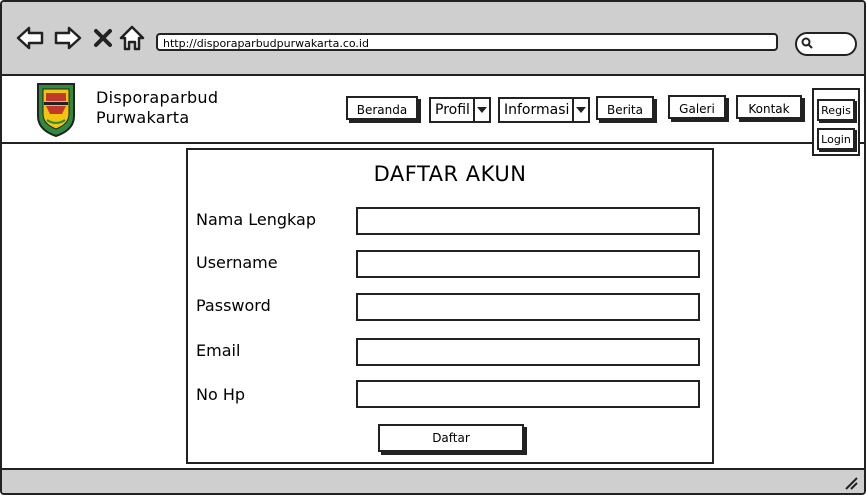 Image resolution: width=866 pixels, height=495 pixels. What do you see at coordinates (625, 108) in the screenshot?
I see `nav-berita-button: Berita` at bounding box center [625, 108].